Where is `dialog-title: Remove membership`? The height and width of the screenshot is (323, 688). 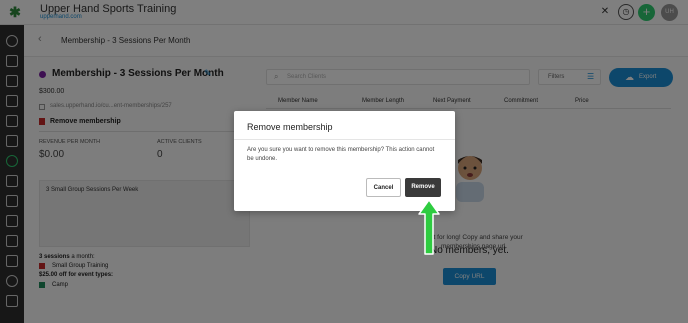 dialog-title: Remove membership is located at coordinates (290, 127).